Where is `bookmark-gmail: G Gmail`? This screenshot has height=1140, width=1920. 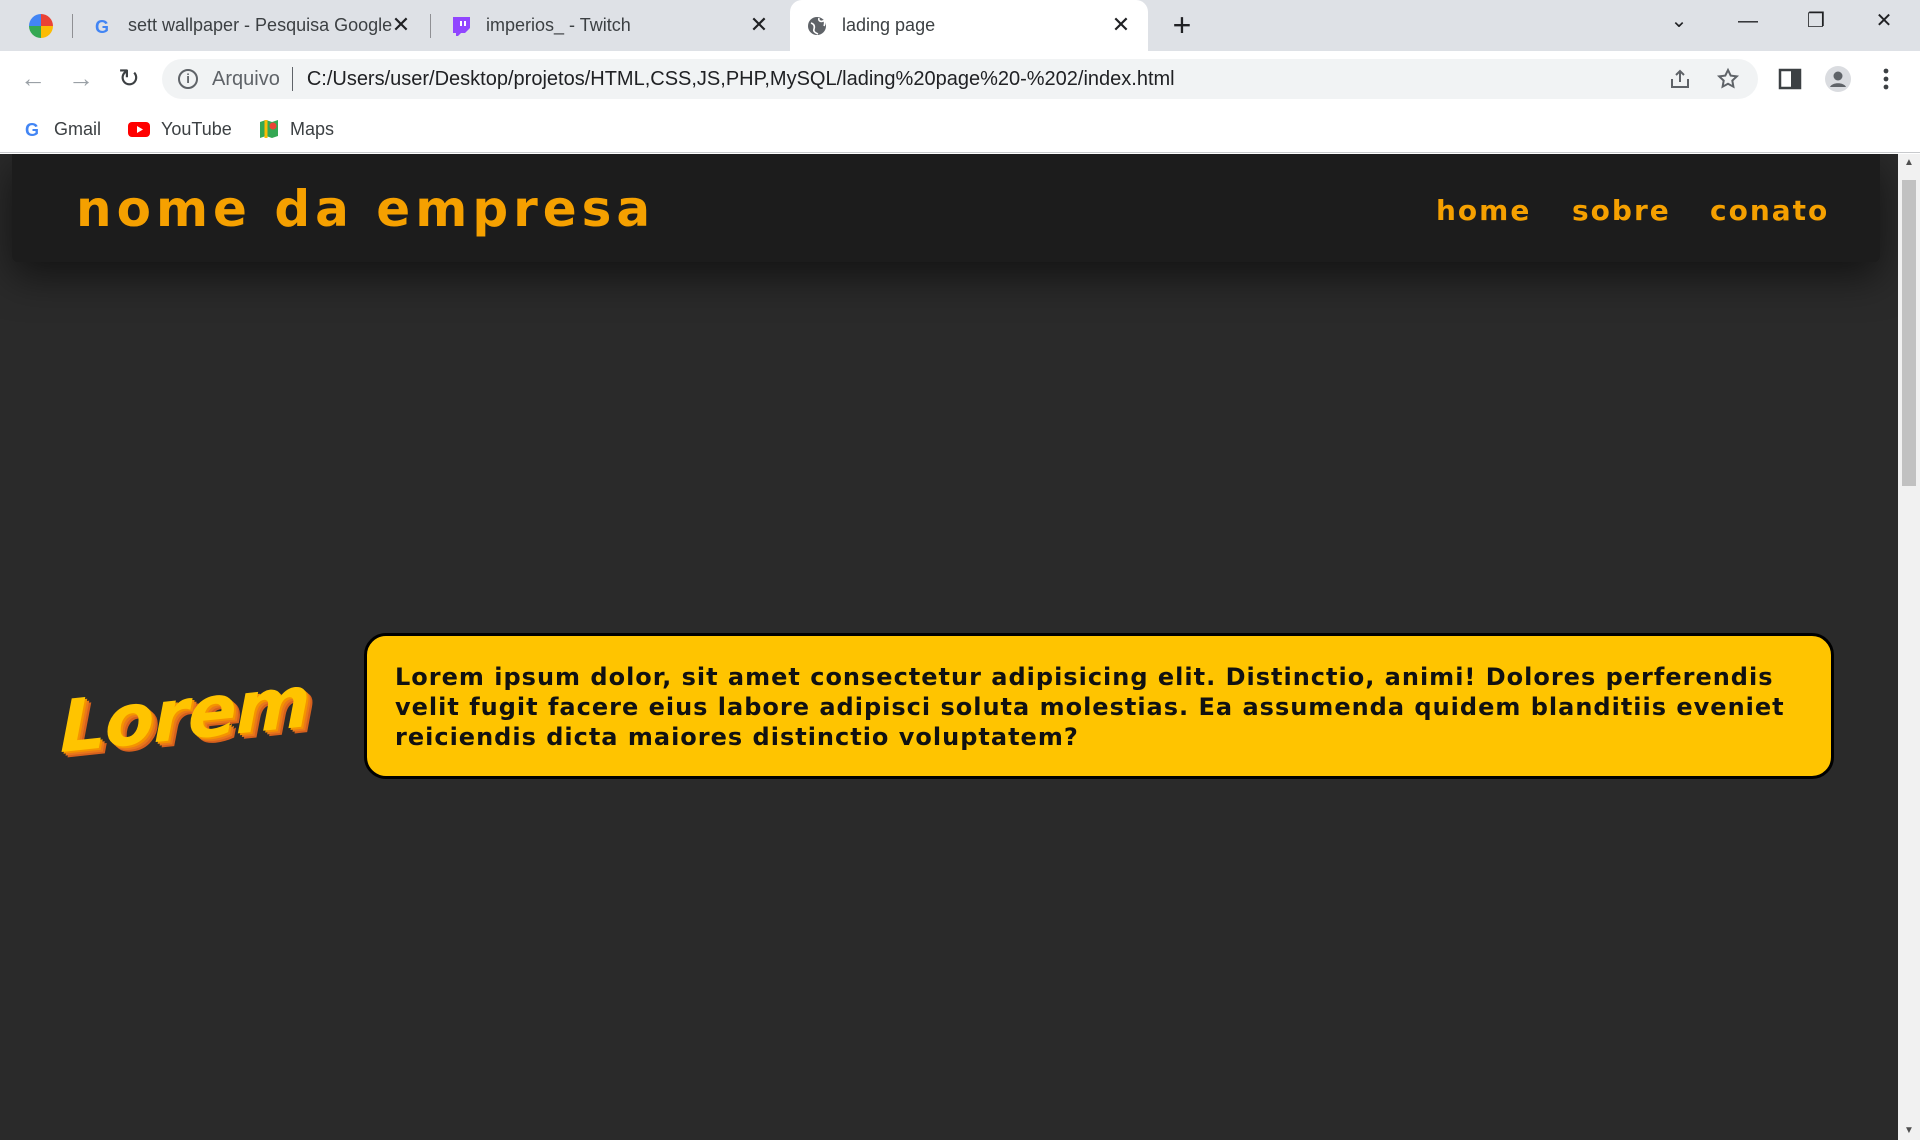 bookmark-gmail: G Gmail is located at coordinates (61, 129).